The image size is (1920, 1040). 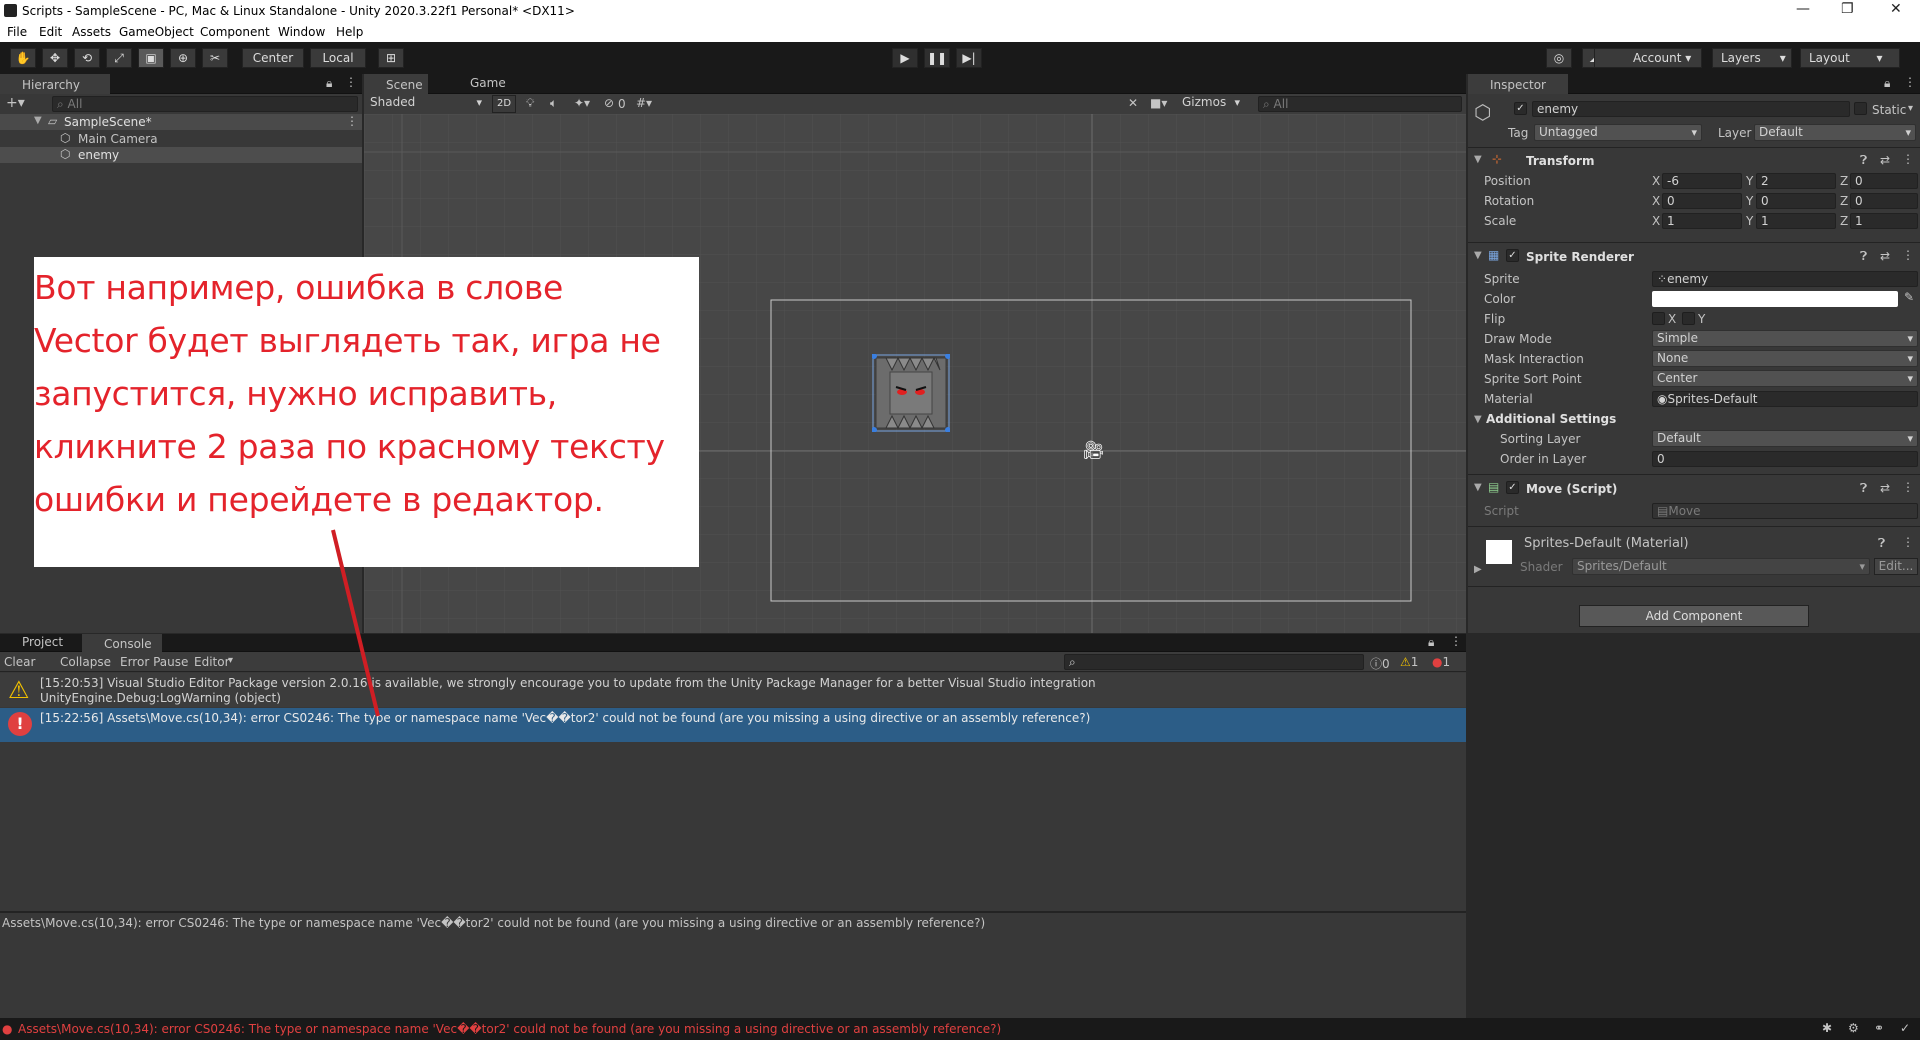 What do you see at coordinates (1551, 419) in the screenshot?
I see `additional-settings-header: Additional Settings` at bounding box center [1551, 419].